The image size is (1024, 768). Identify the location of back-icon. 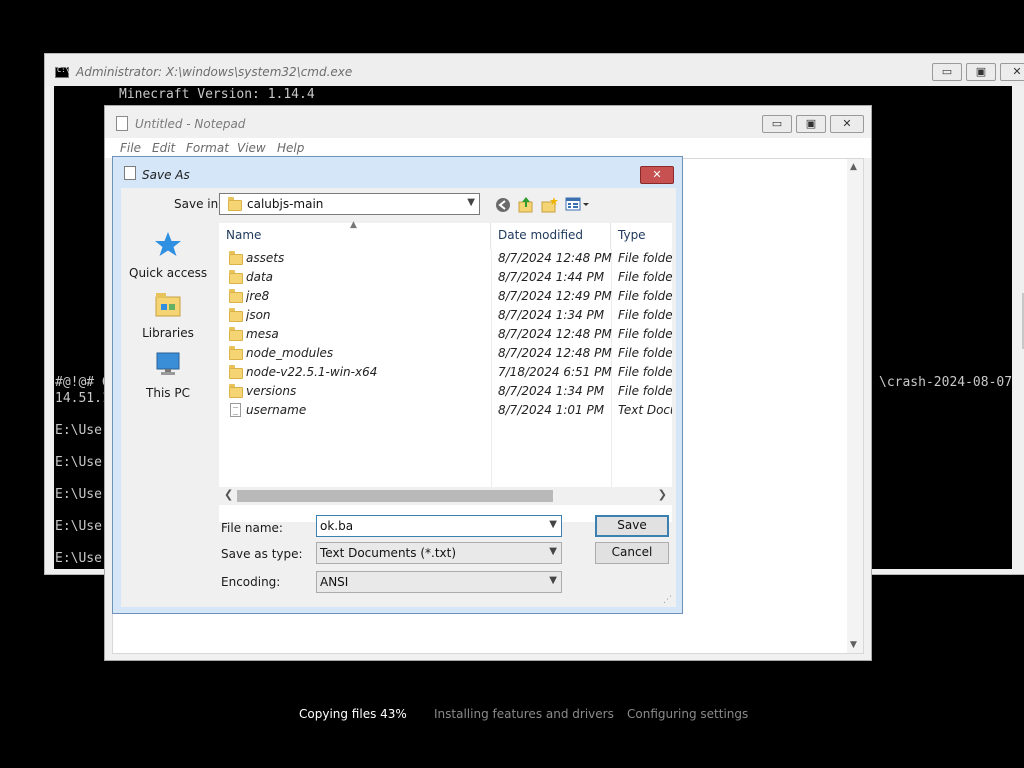
(503, 205).